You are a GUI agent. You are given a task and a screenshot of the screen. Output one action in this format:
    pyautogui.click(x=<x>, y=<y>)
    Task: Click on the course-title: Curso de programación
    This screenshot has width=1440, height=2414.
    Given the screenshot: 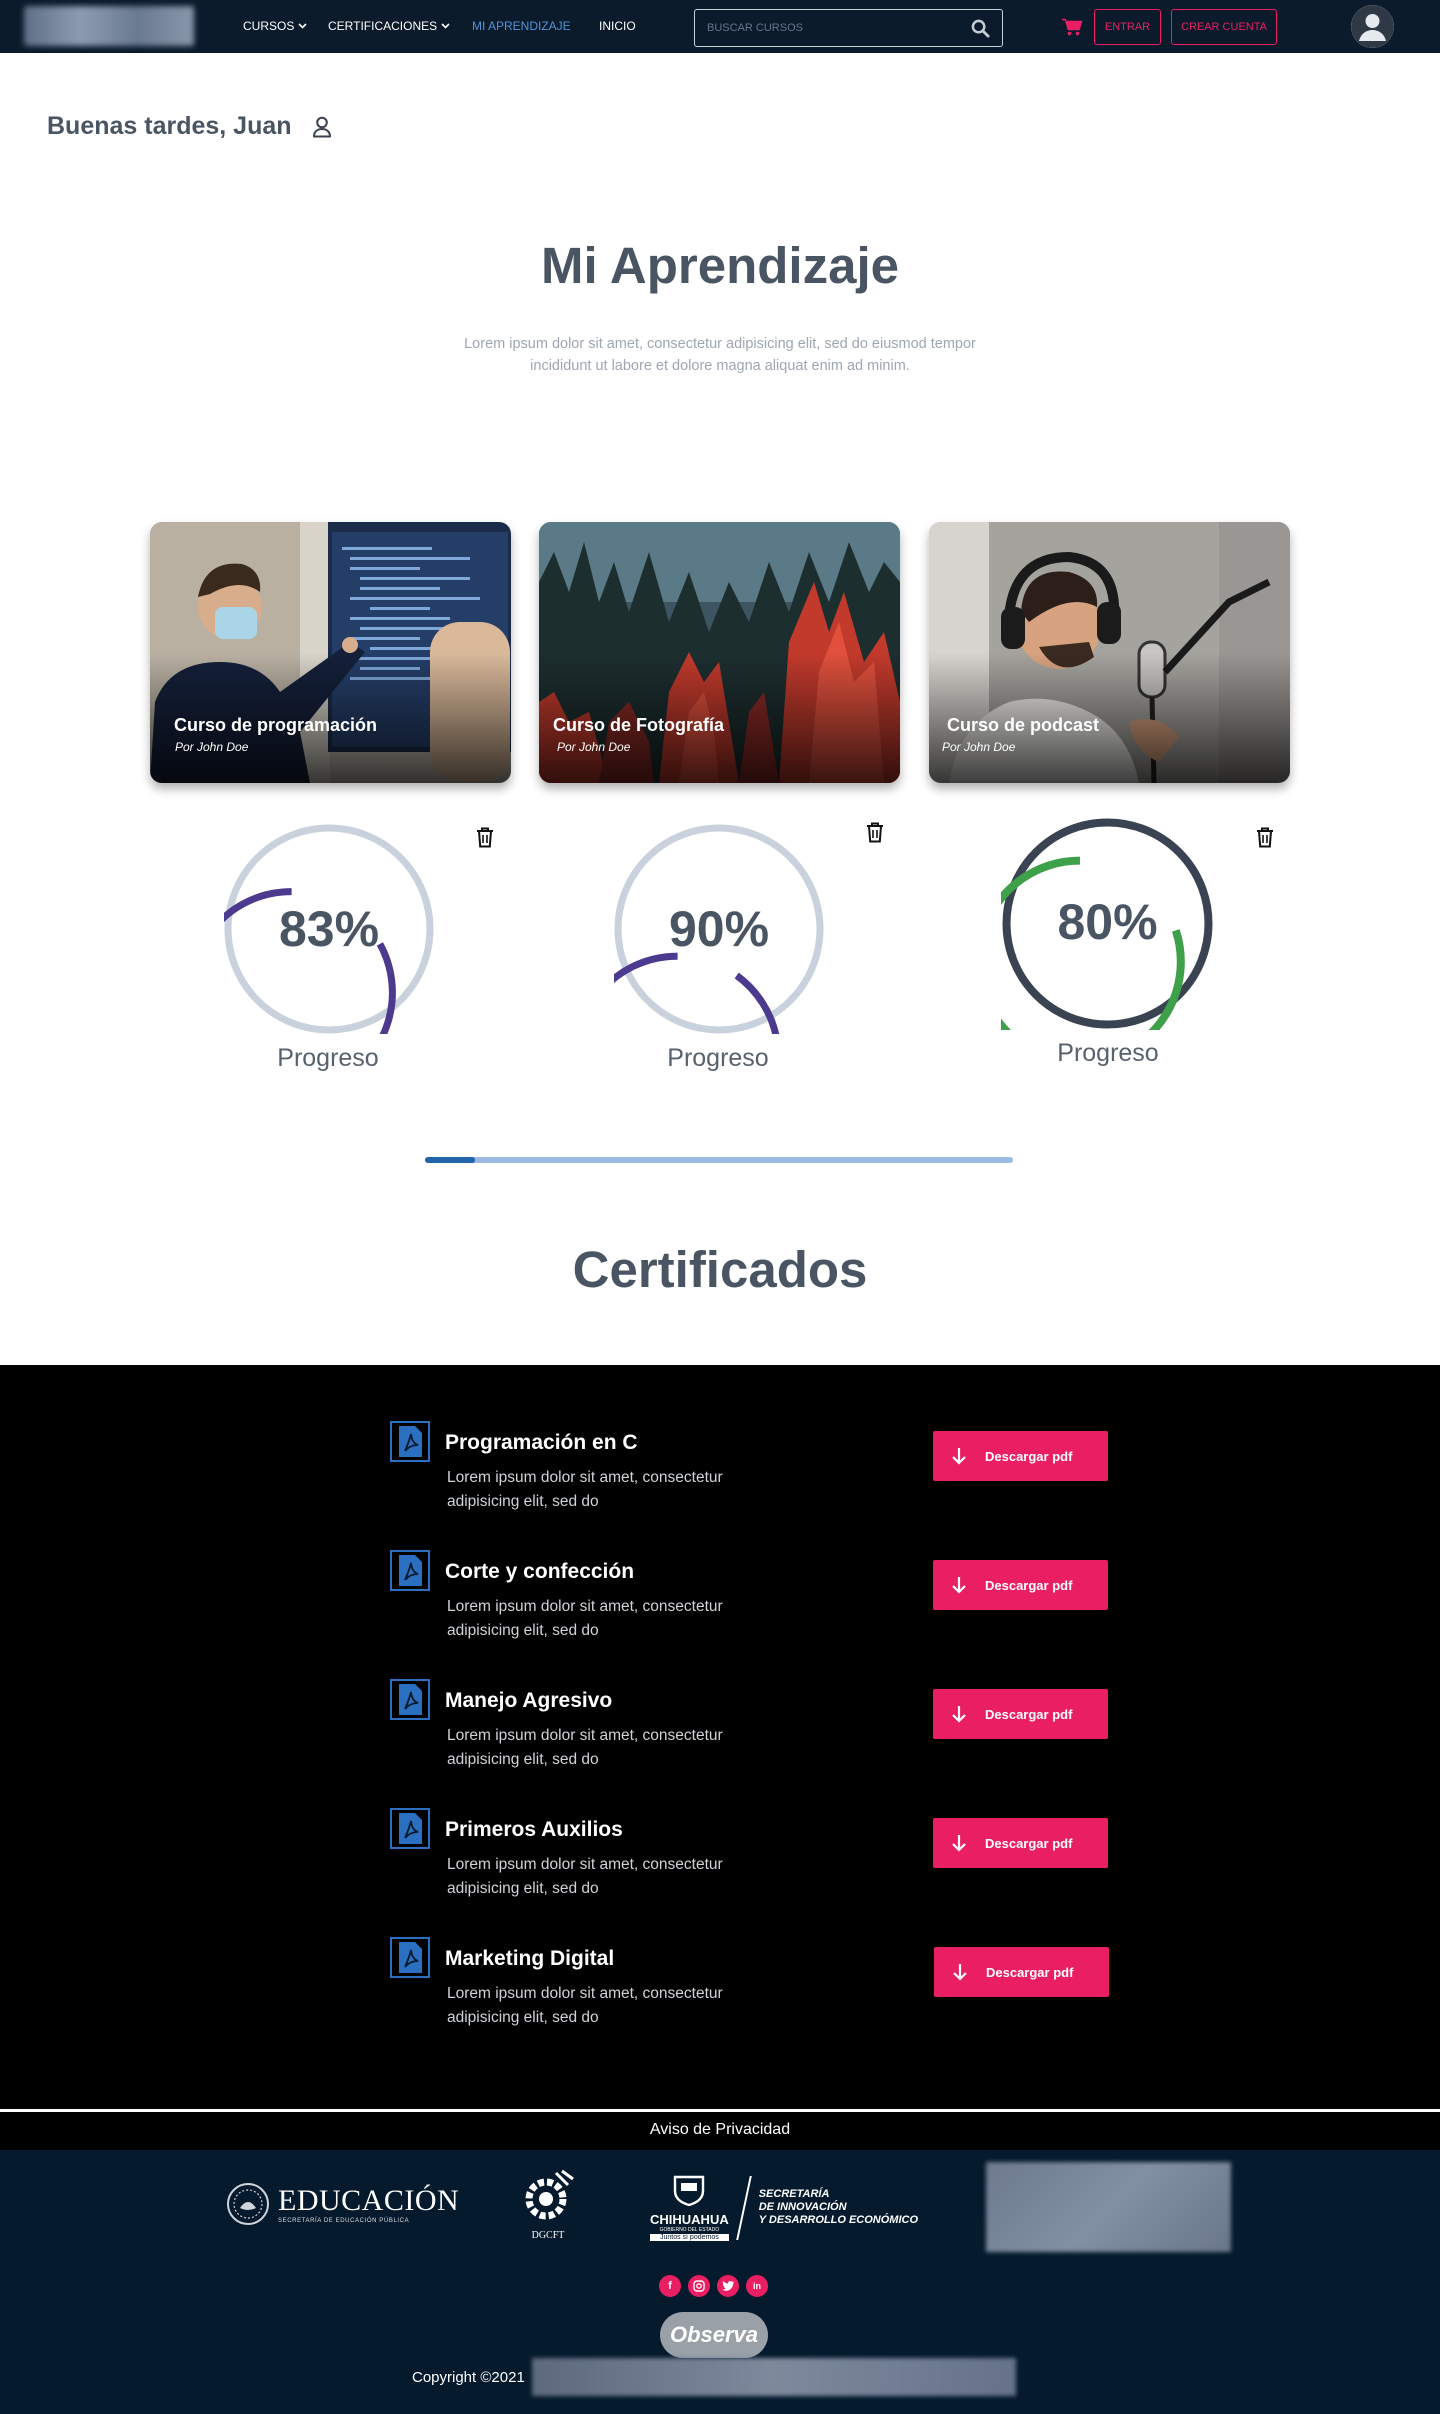 What is the action you would take?
    pyautogui.click(x=276, y=725)
    